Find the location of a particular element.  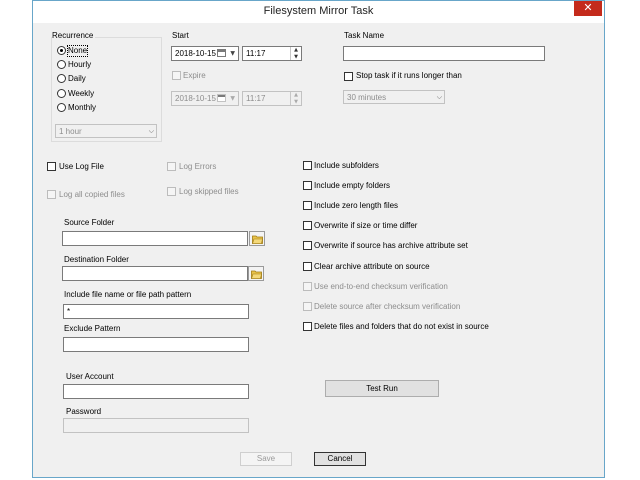

start-time-spinner: ▲ ▼ is located at coordinates (295, 53).